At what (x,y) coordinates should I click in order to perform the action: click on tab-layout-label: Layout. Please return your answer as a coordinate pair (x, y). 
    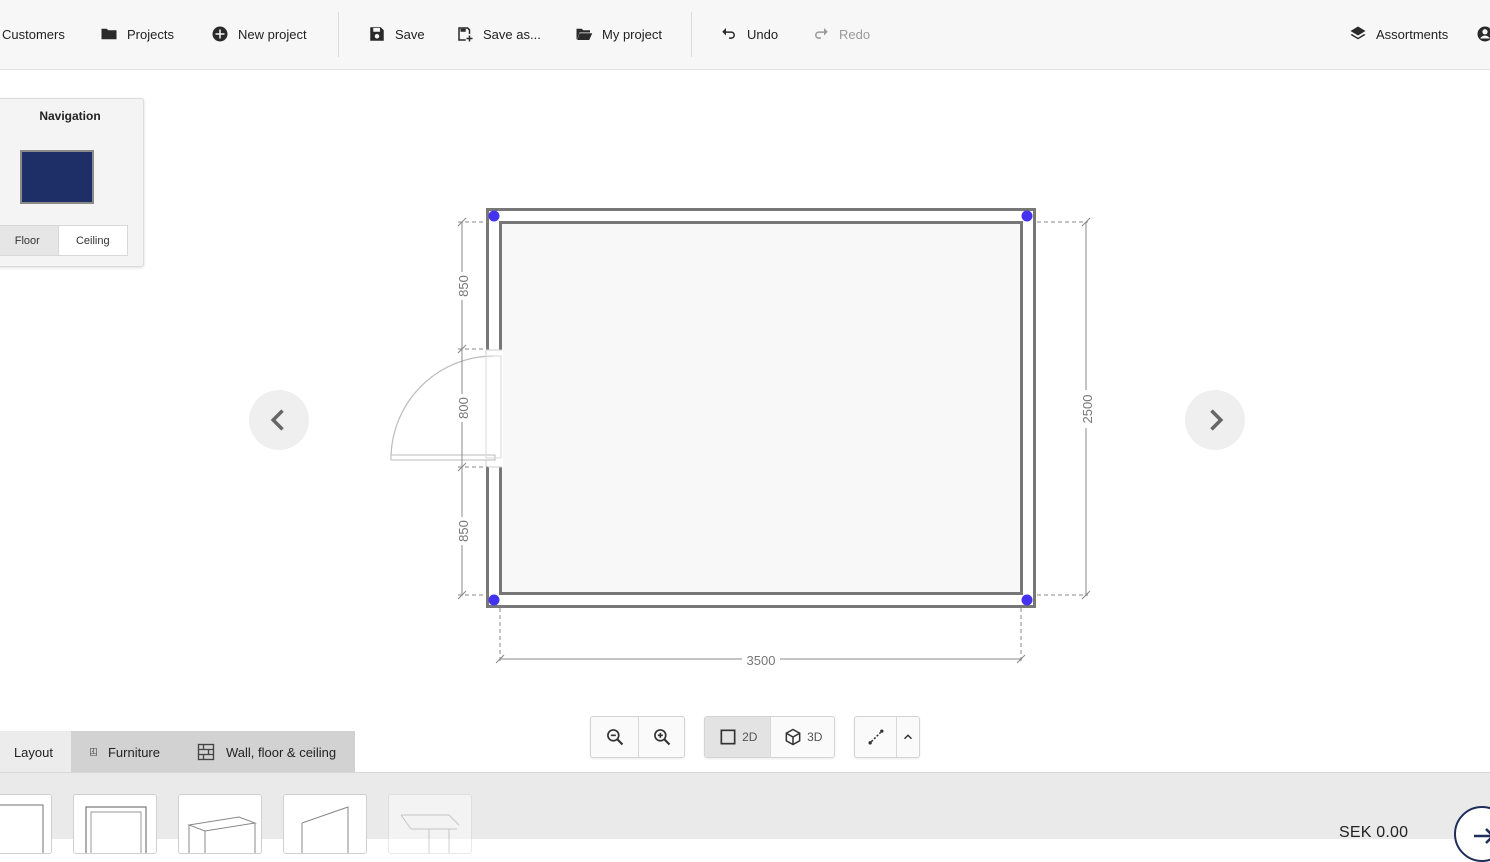
    Looking at the image, I should click on (33, 752).